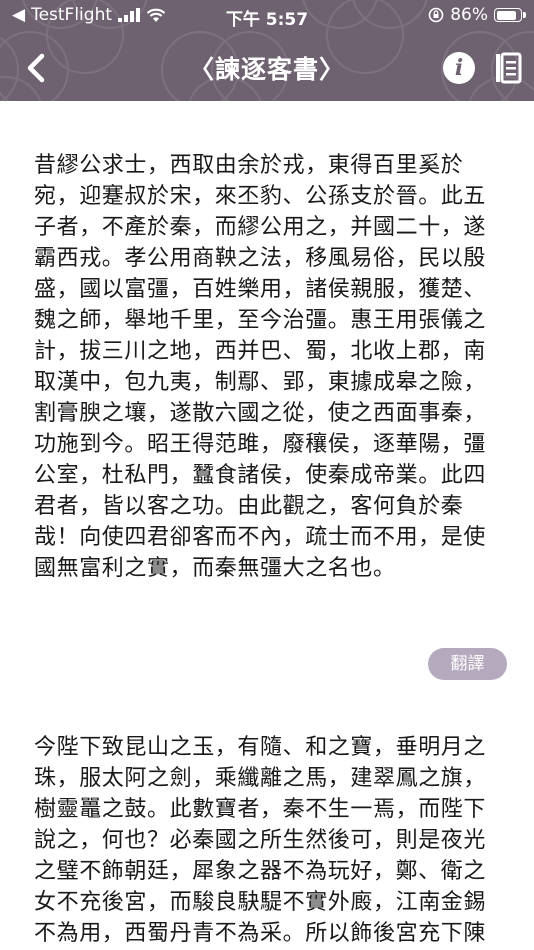 Image resolution: width=534 pixels, height=950 pixels. I want to click on app-header: ◀ TestFlight 下午 5:57 86% 〈諫逐客書〉 i, so click(267, 50).